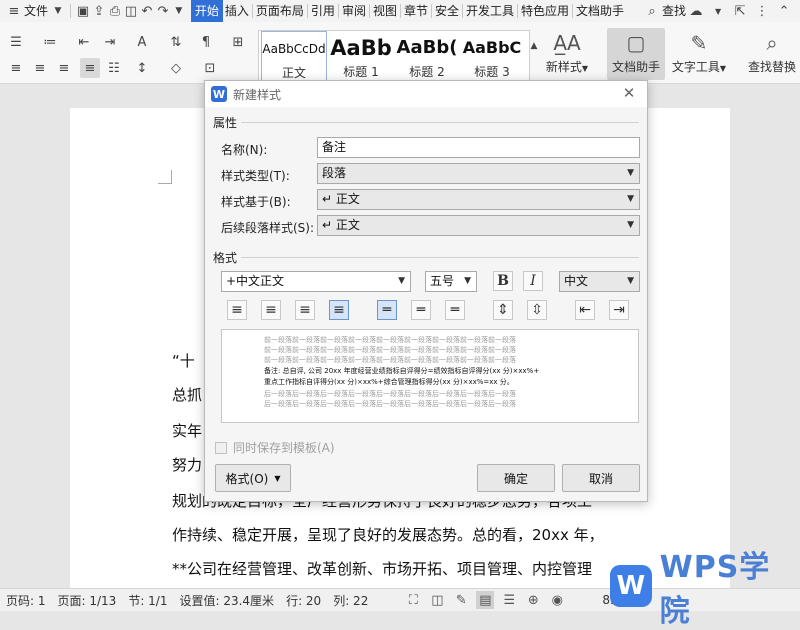 The height and width of the screenshot is (630, 800). Describe the element at coordinates (772, 54) in the screenshot. I see `find-replace-button: ⌕ 查找替换` at that location.